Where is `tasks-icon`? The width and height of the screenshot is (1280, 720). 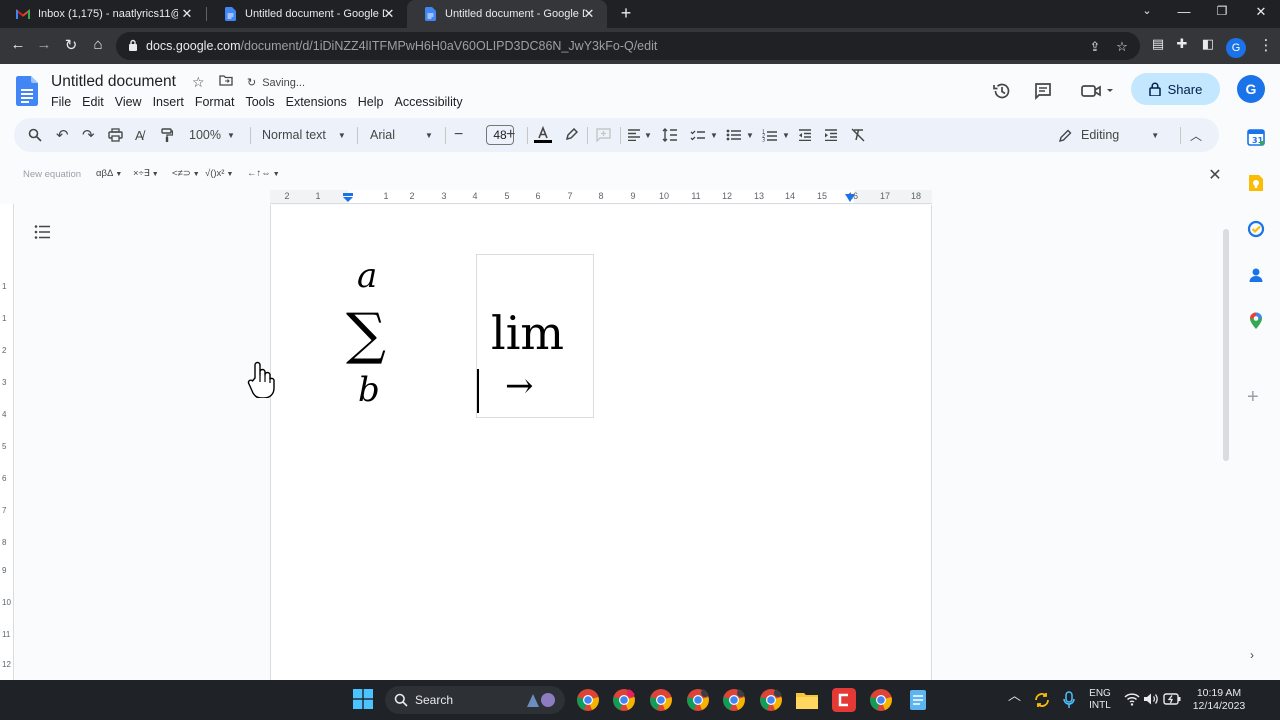
tasks-icon is located at coordinates (1256, 229).